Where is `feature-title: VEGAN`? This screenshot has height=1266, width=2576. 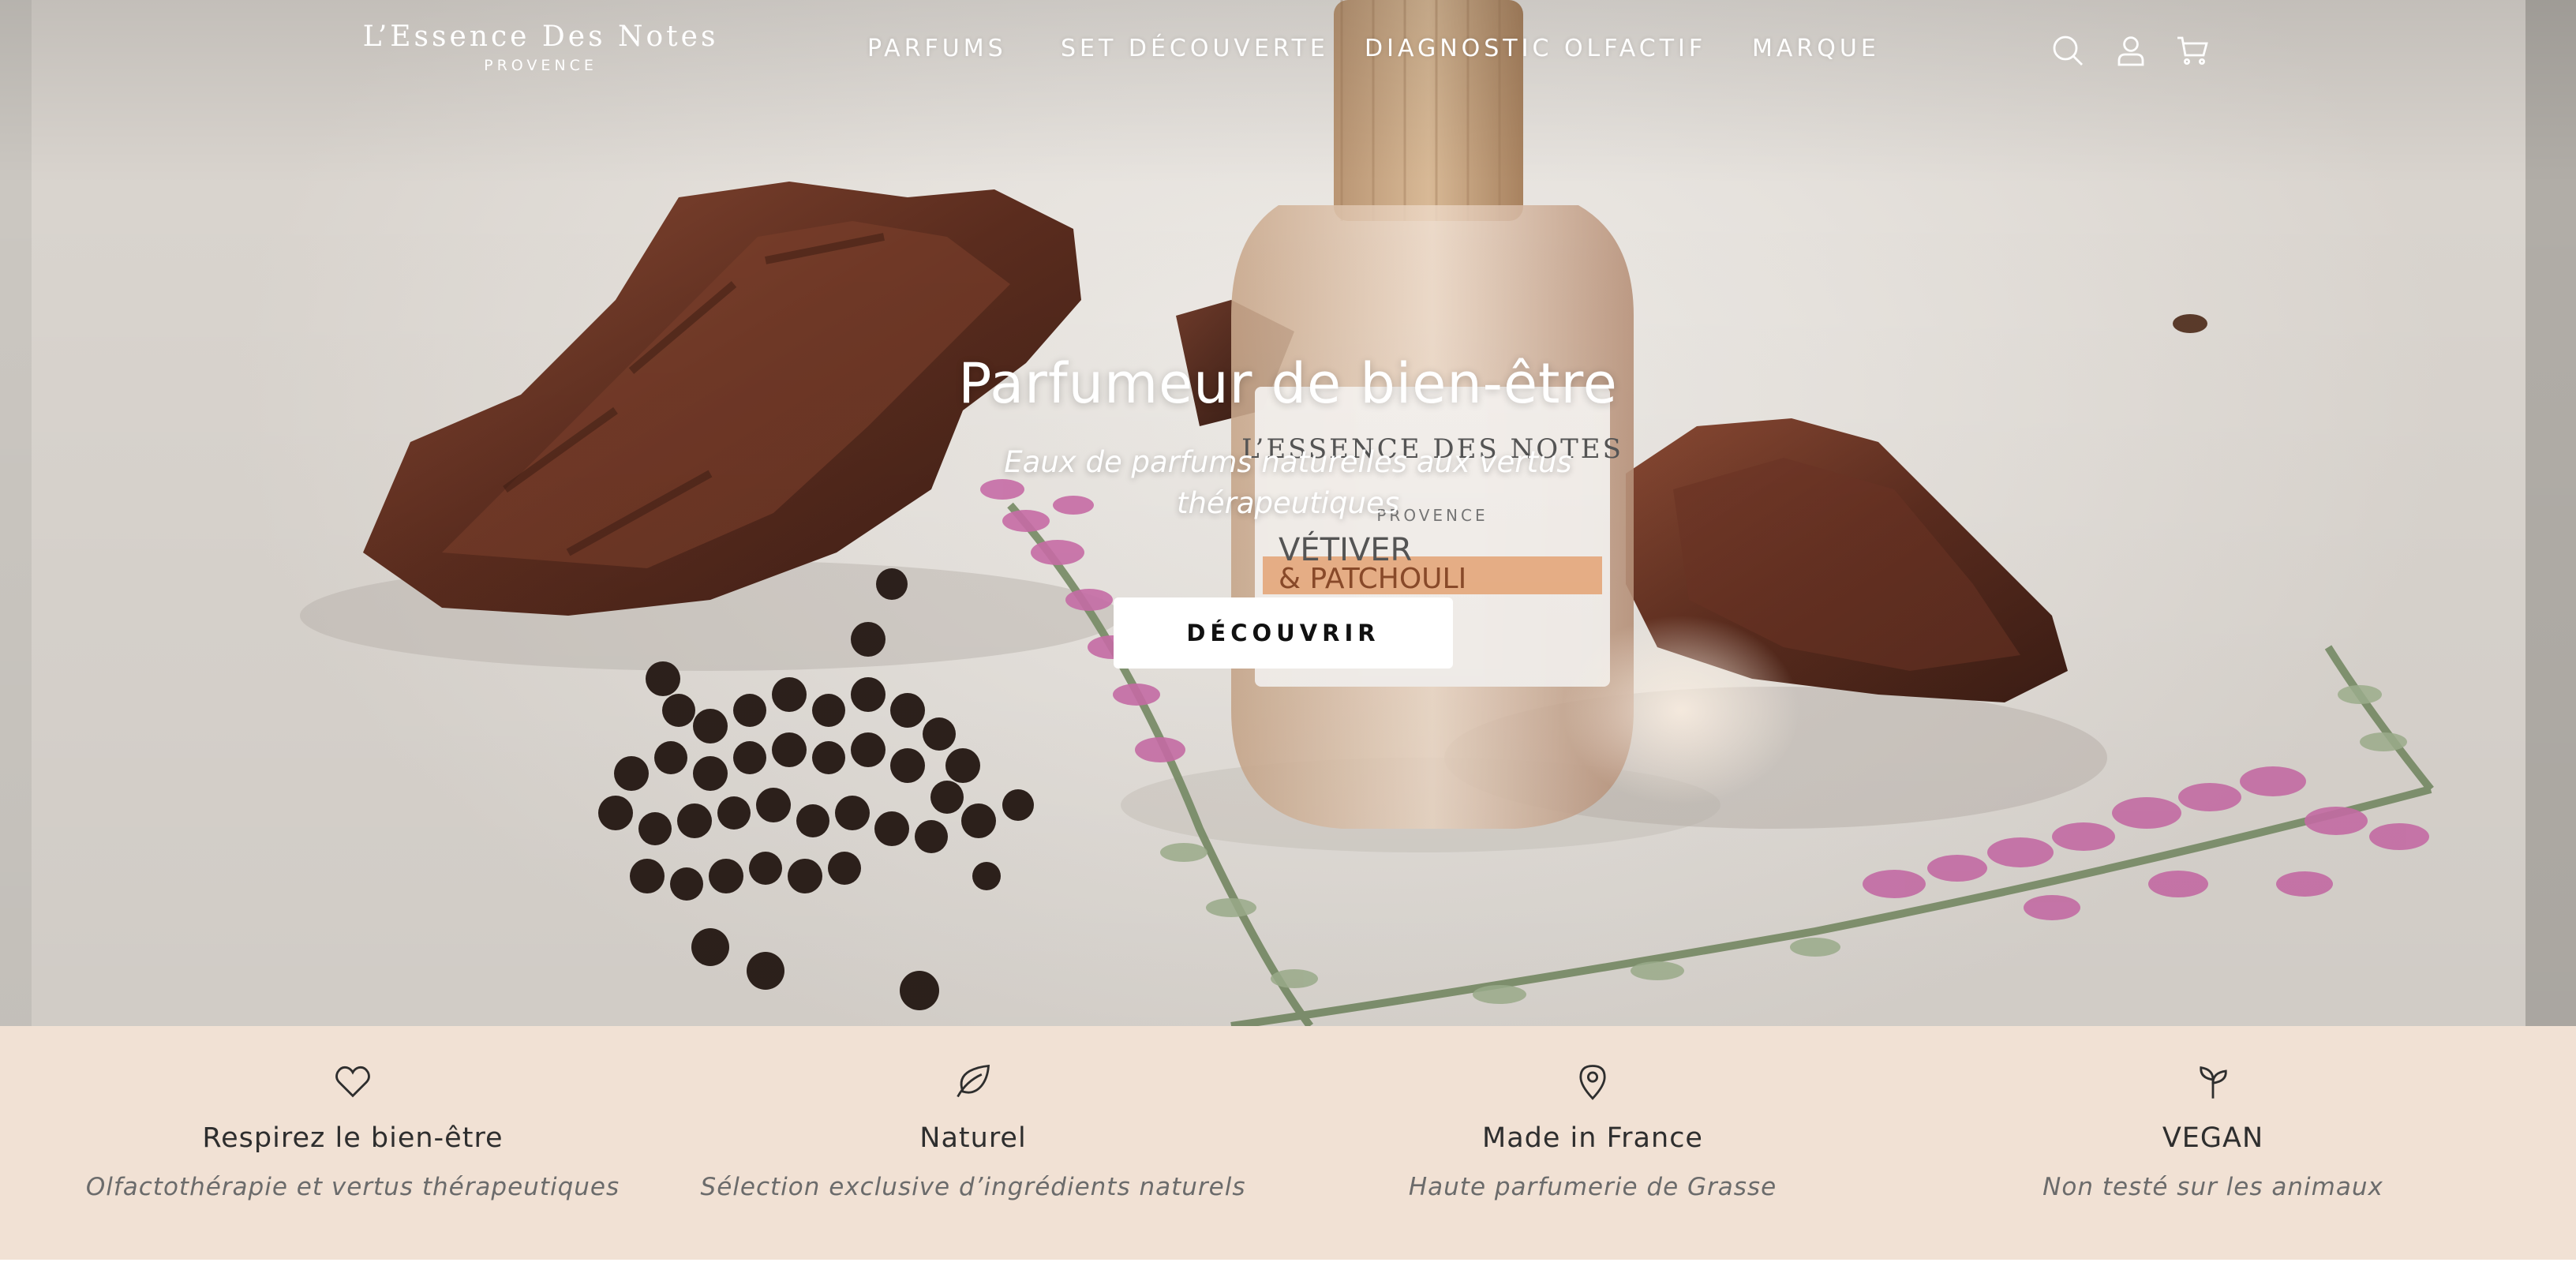
feature-title: VEGAN is located at coordinates (2213, 1138).